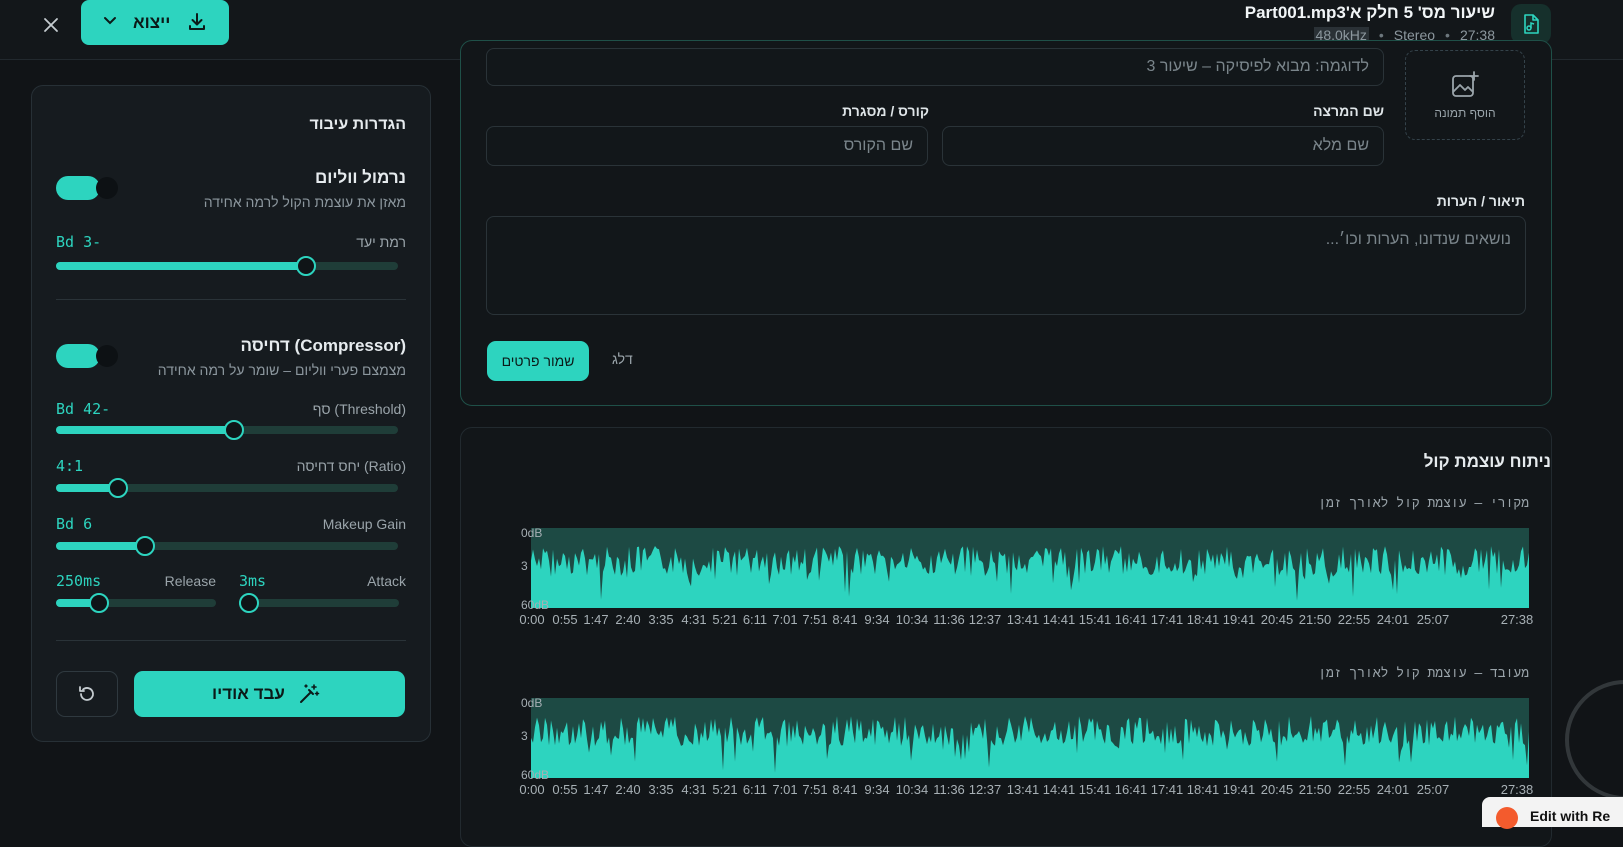  What do you see at coordinates (1423, 673) in the screenshot?
I see `processed-waveform-label: מעובד – עוצמת קול לאורך זמן` at bounding box center [1423, 673].